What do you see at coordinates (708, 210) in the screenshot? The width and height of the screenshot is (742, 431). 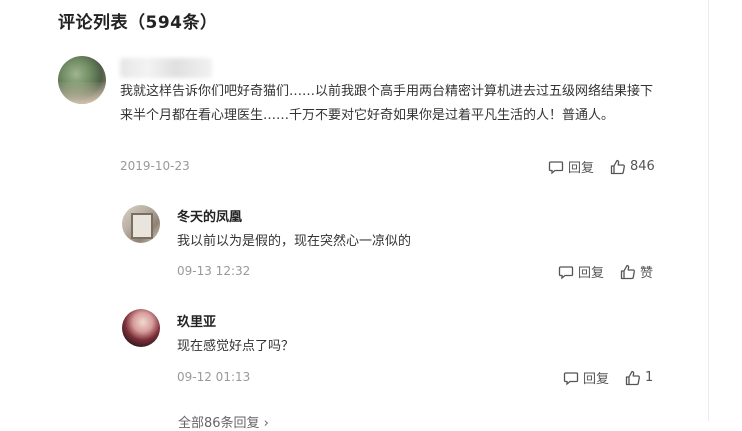 I see `right-divider` at bounding box center [708, 210].